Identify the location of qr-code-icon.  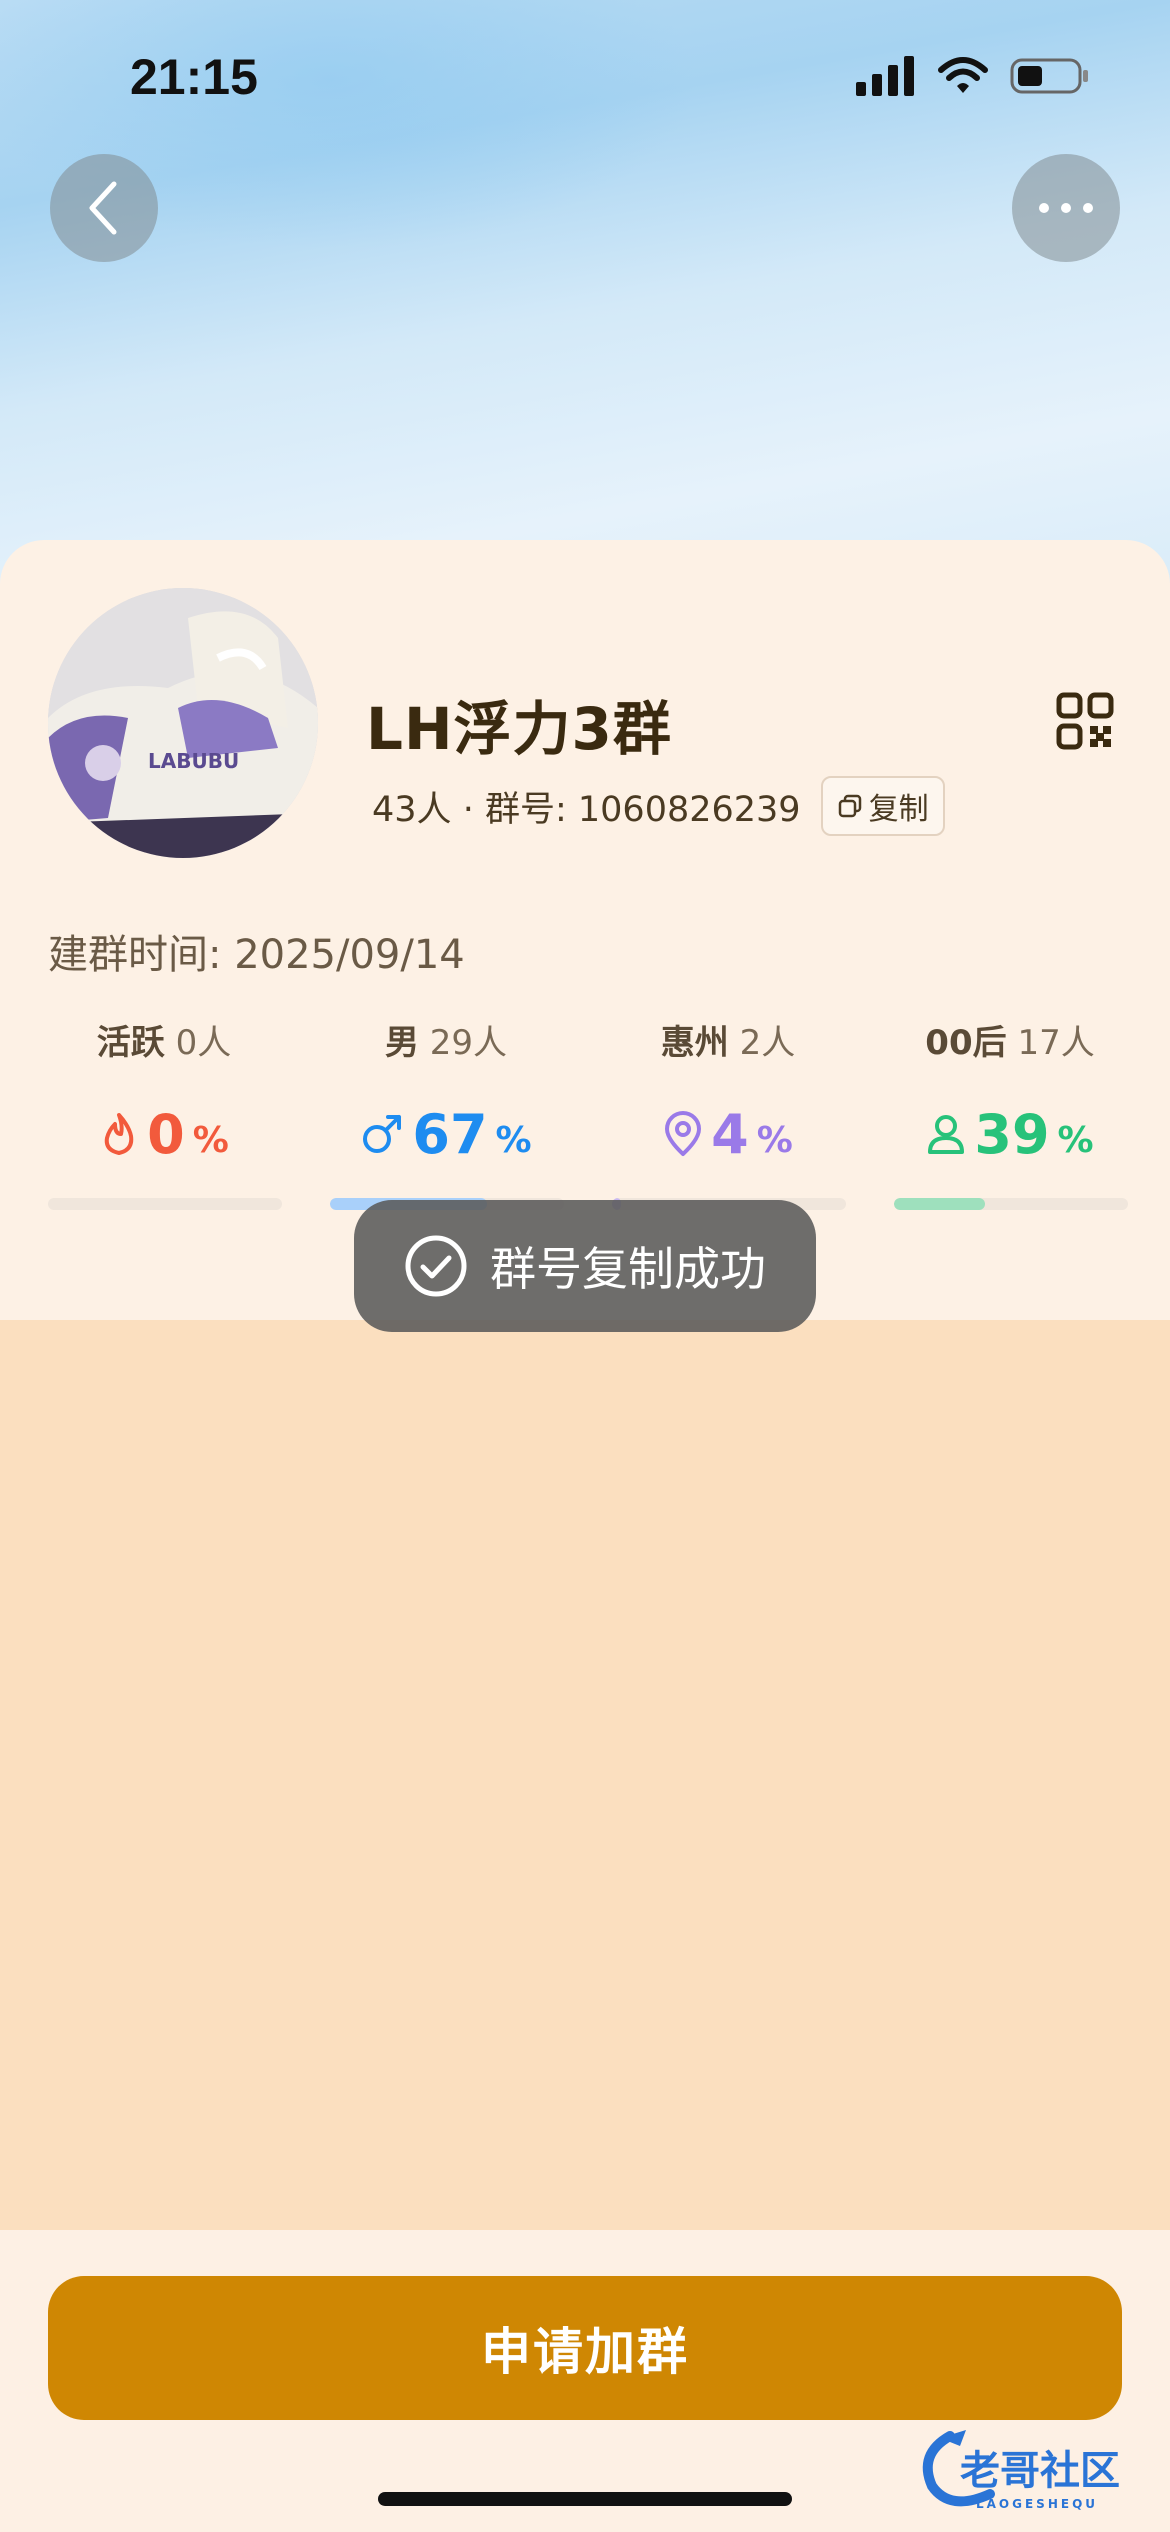
(1085, 721).